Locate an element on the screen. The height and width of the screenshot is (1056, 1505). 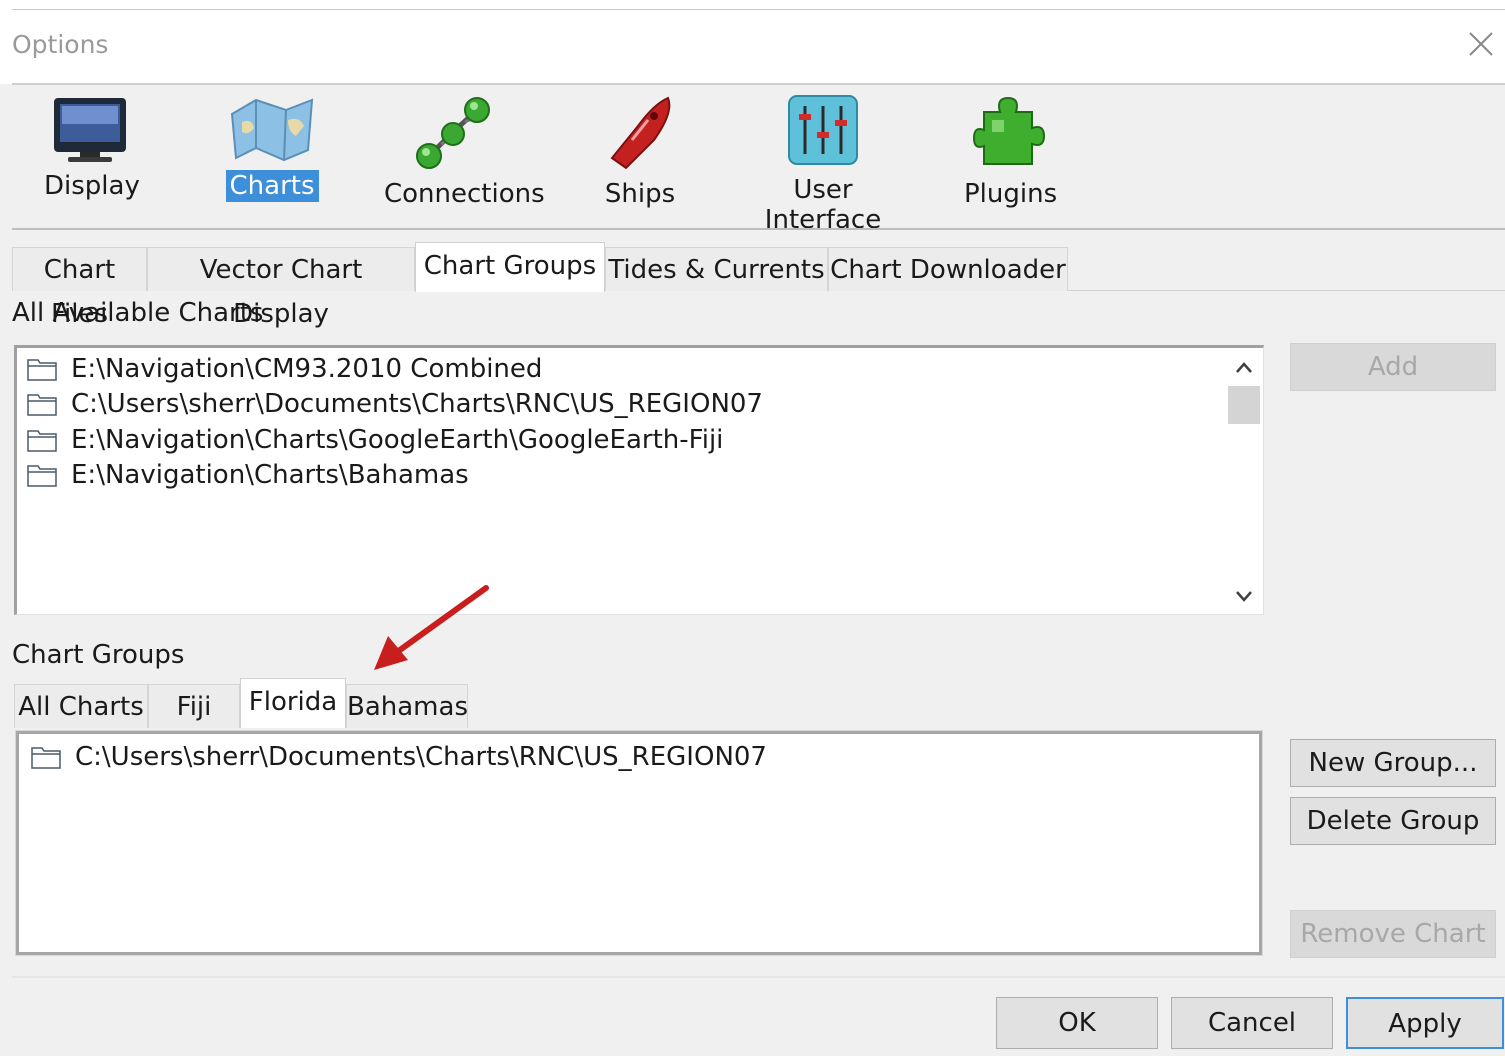
category-user-interface: User Interface is located at coordinates (823, 164).